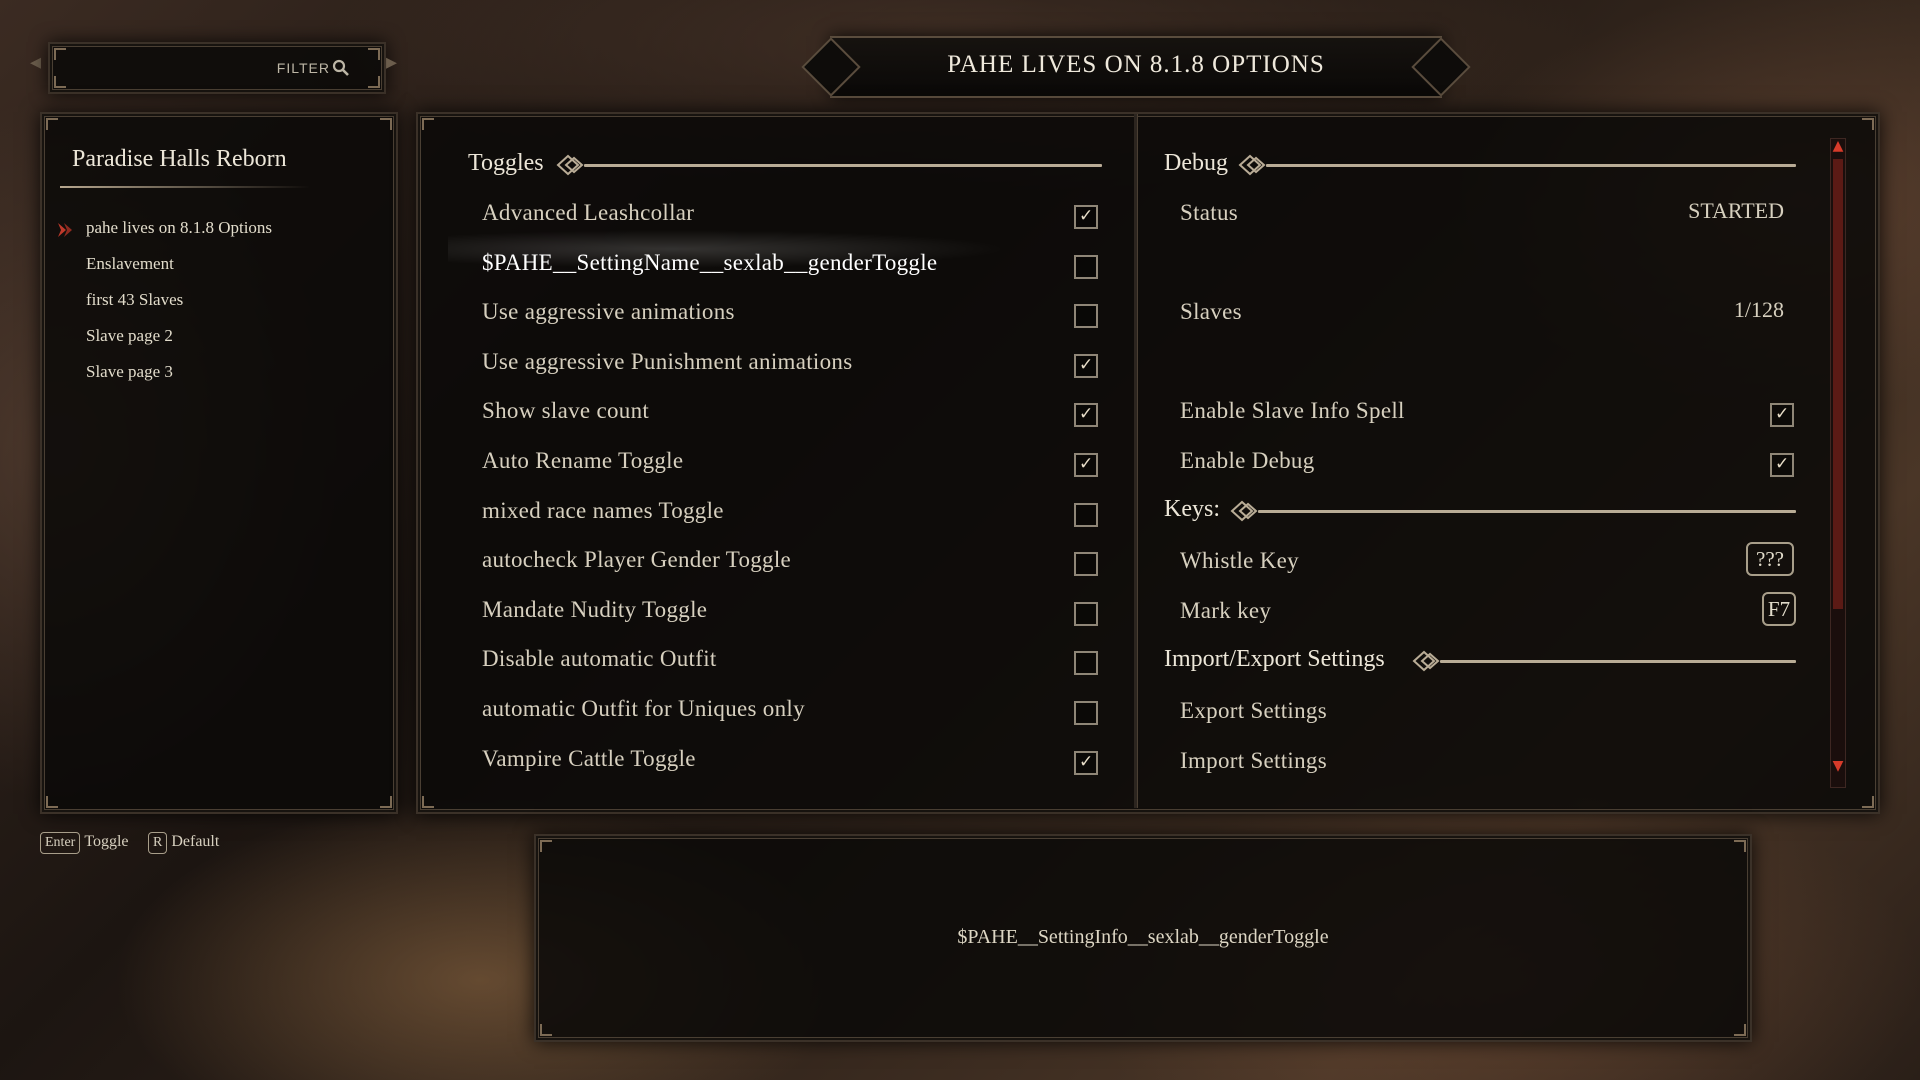 This screenshot has width=1920, height=1080. Describe the element at coordinates (589, 759) in the screenshot. I see `toggle-option-label: Vampire Cattle Toggle` at that location.